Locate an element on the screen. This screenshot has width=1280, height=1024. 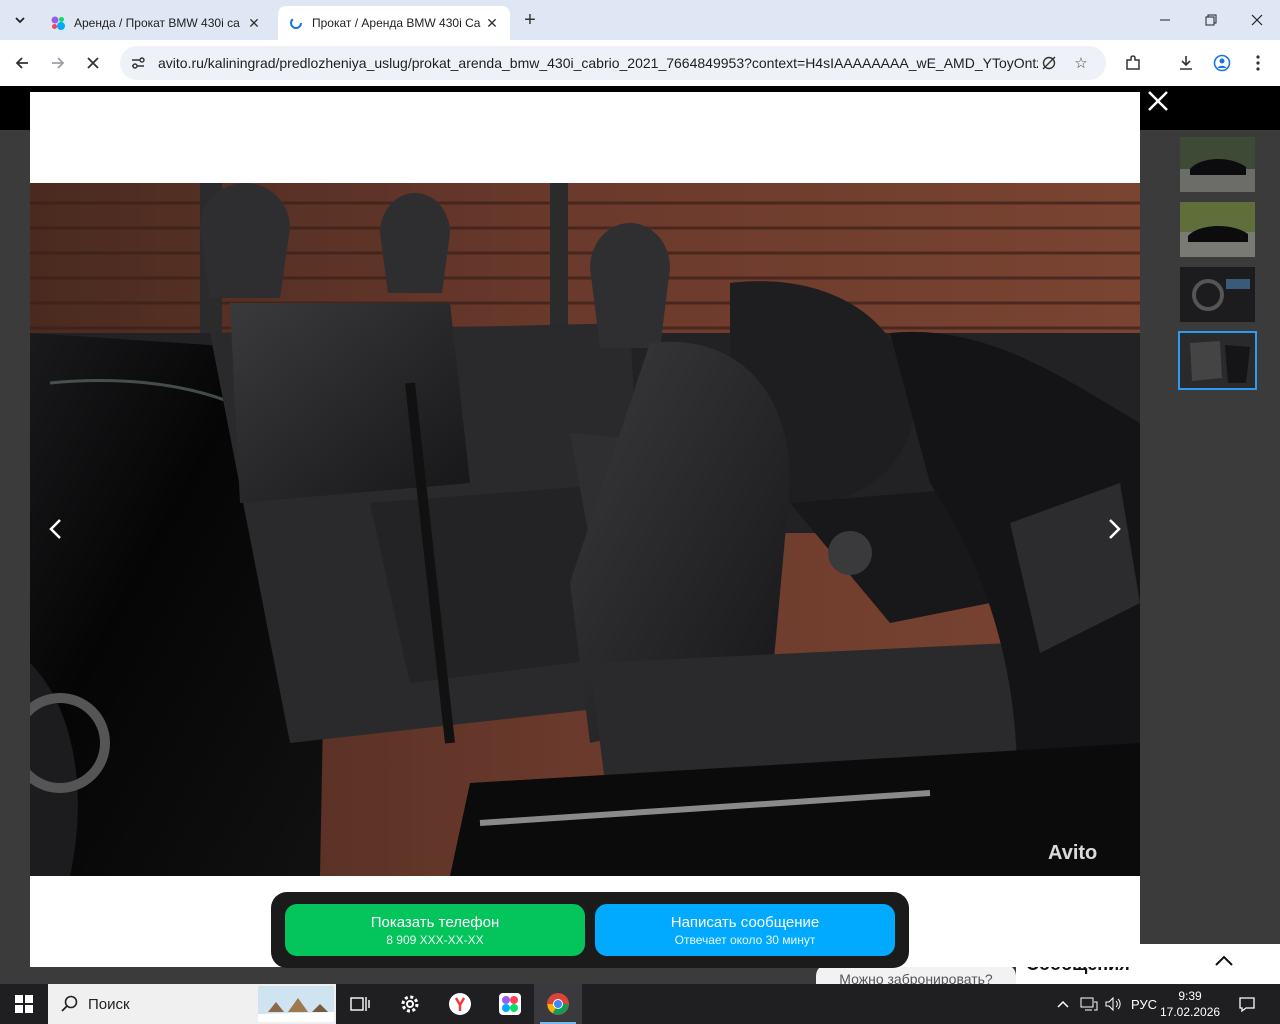
network-icon is located at coordinates (1089, 1004).